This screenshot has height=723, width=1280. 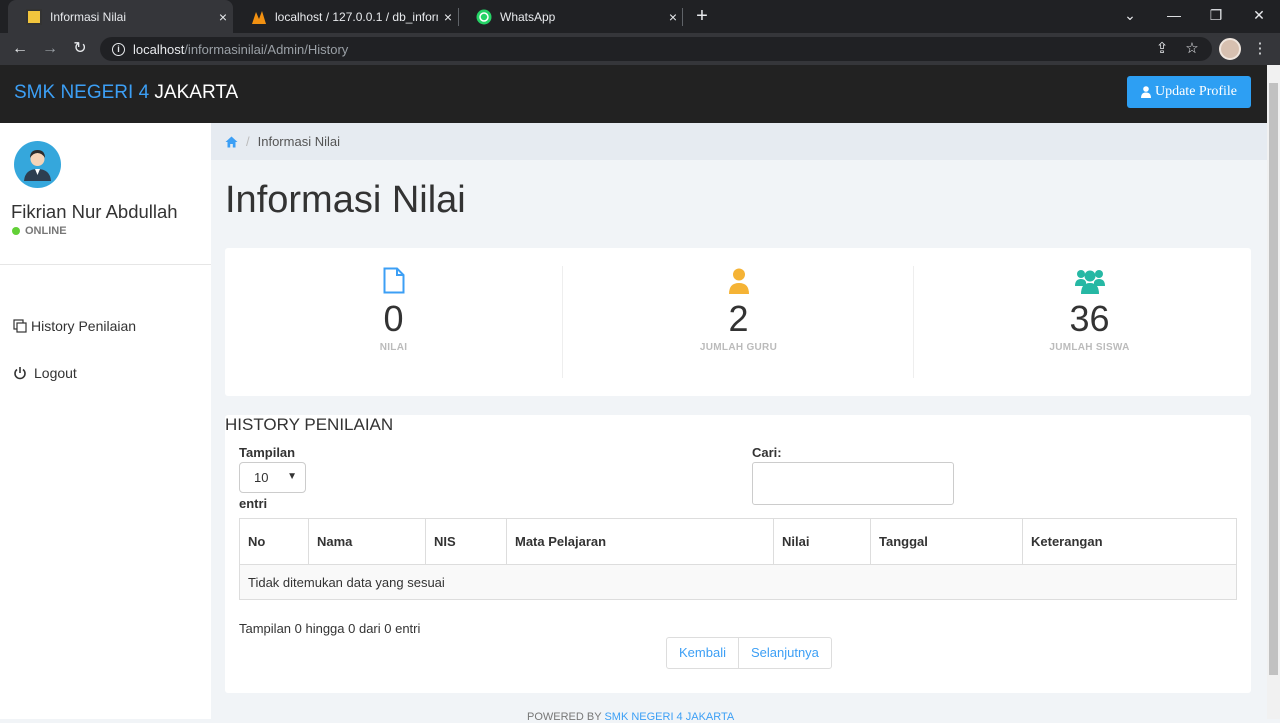 What do you see at coordinates (367, 541) in the screenshot?
I see `column-header: Nama` at bounding box center [367, 541].